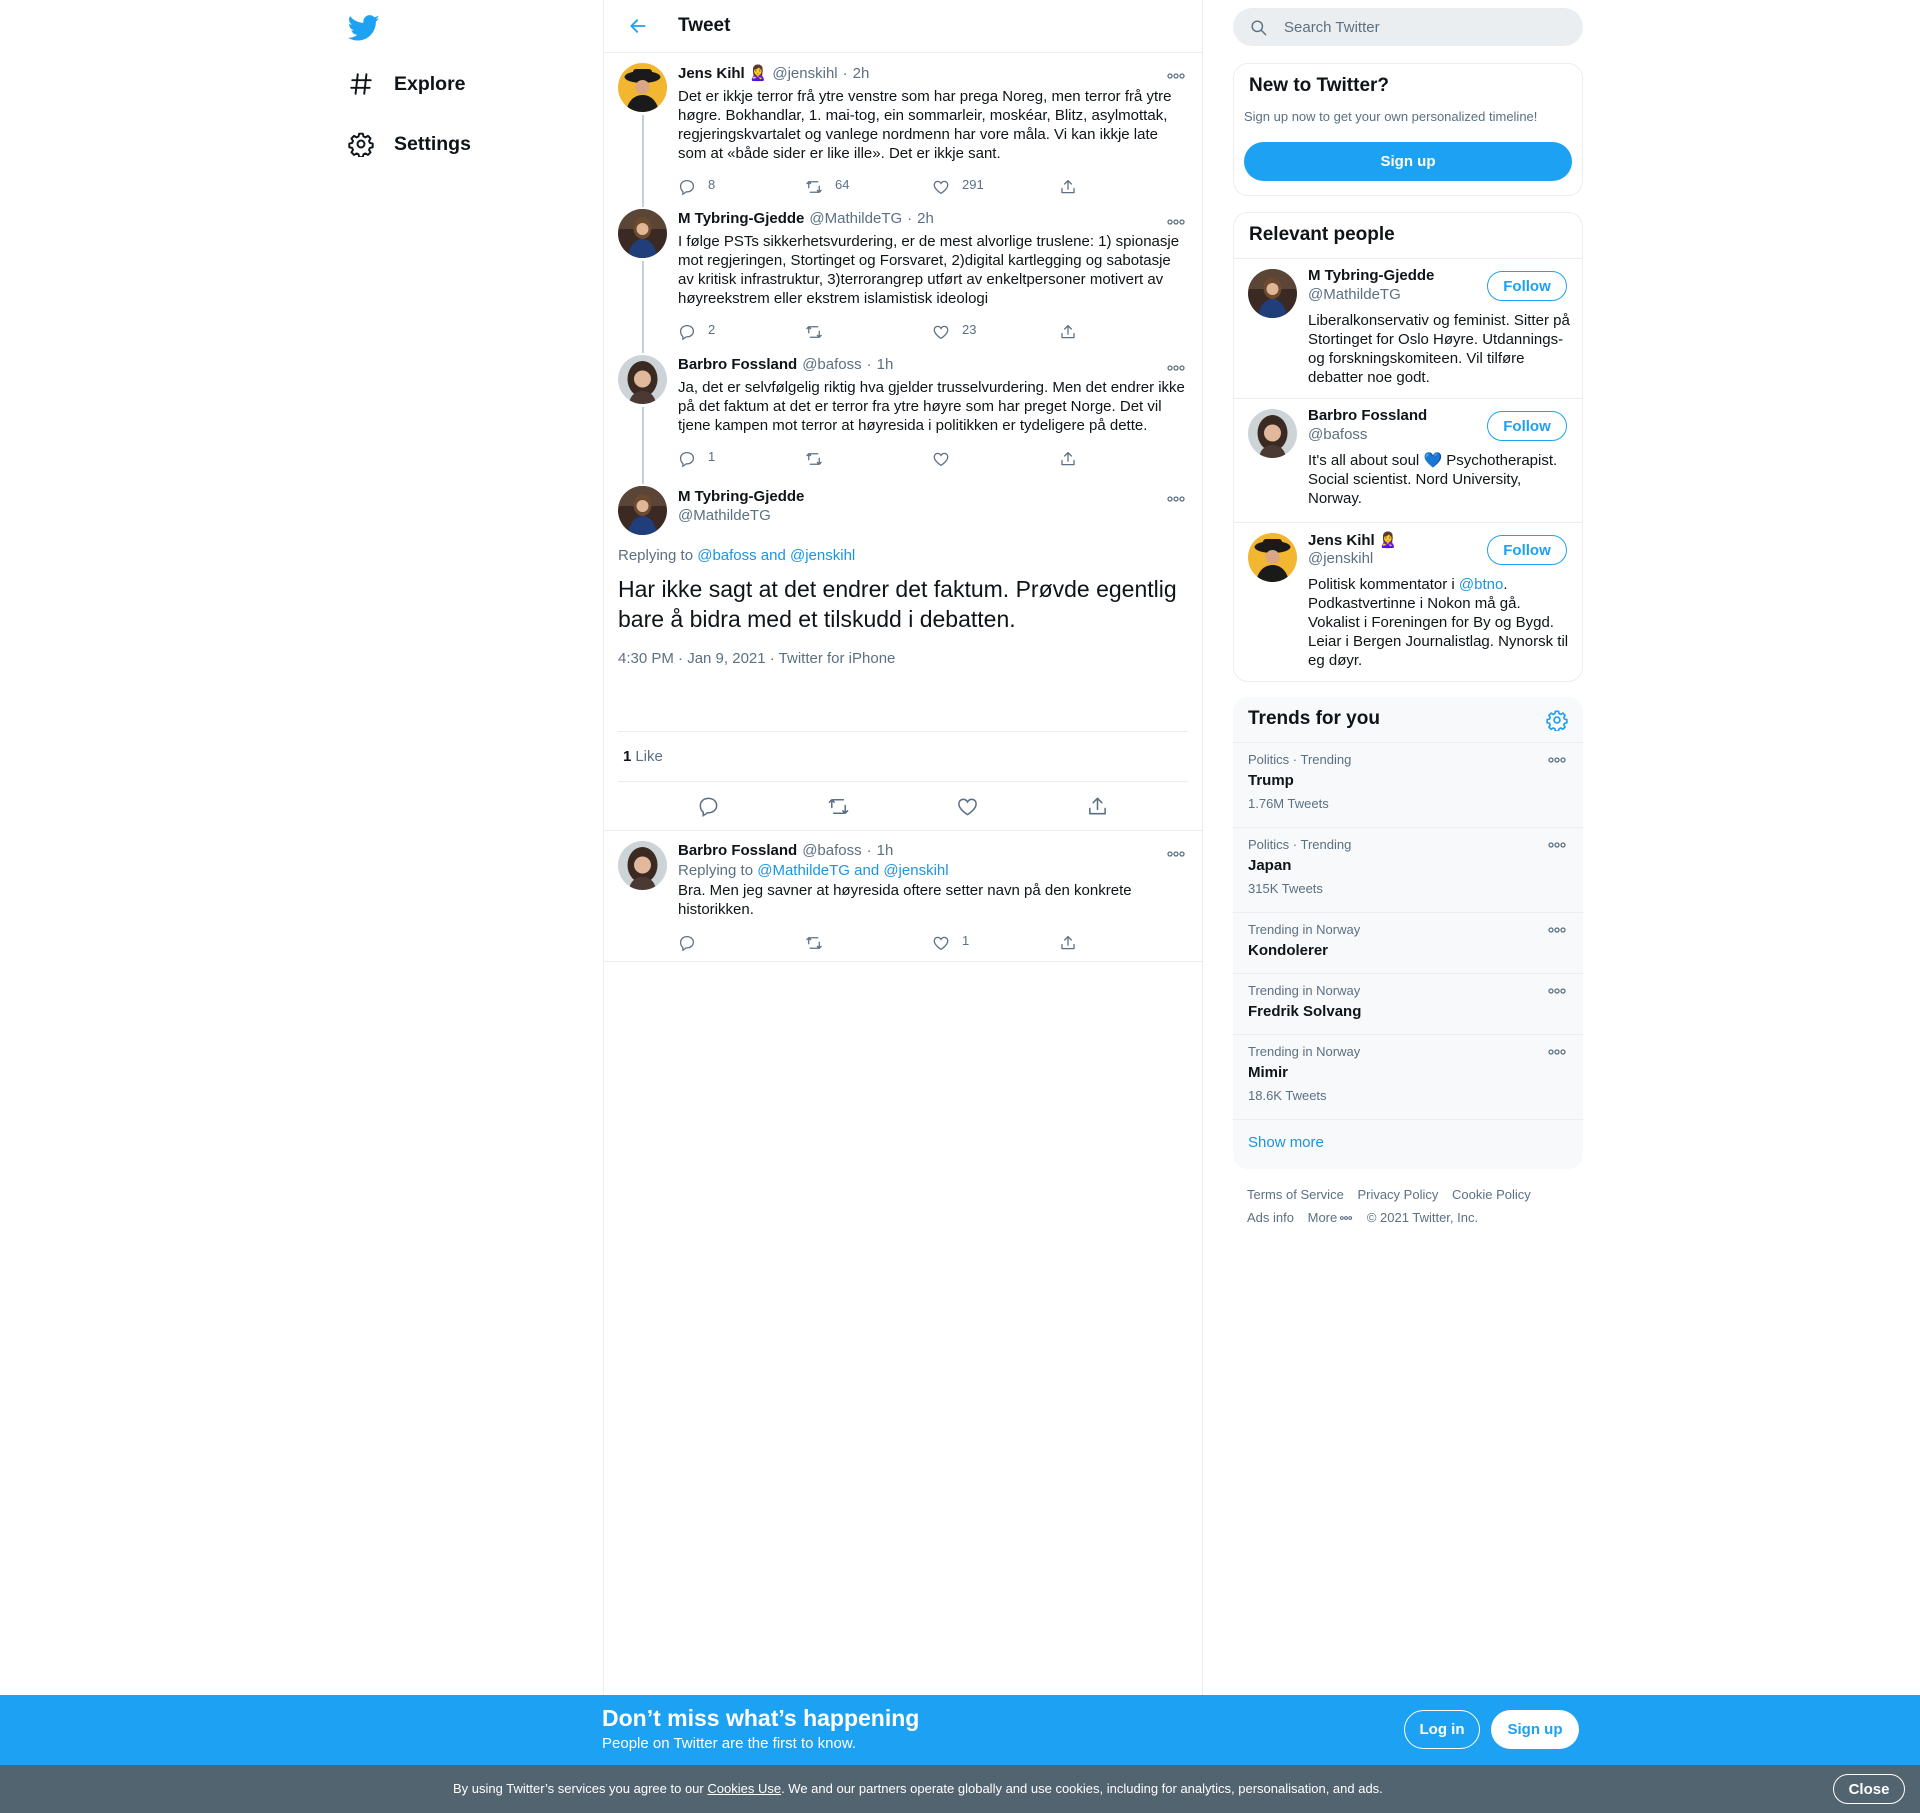 The height and width of the screenshot is (1813, 1920). I want to click on reply-icon, so click(708, 806).